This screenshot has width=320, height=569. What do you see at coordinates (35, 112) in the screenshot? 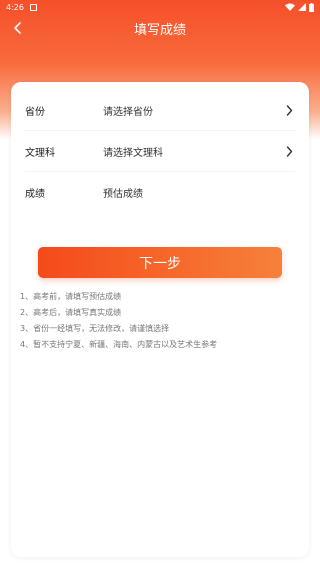
I see `province-label: 省份` at bounding box center [35, 112].